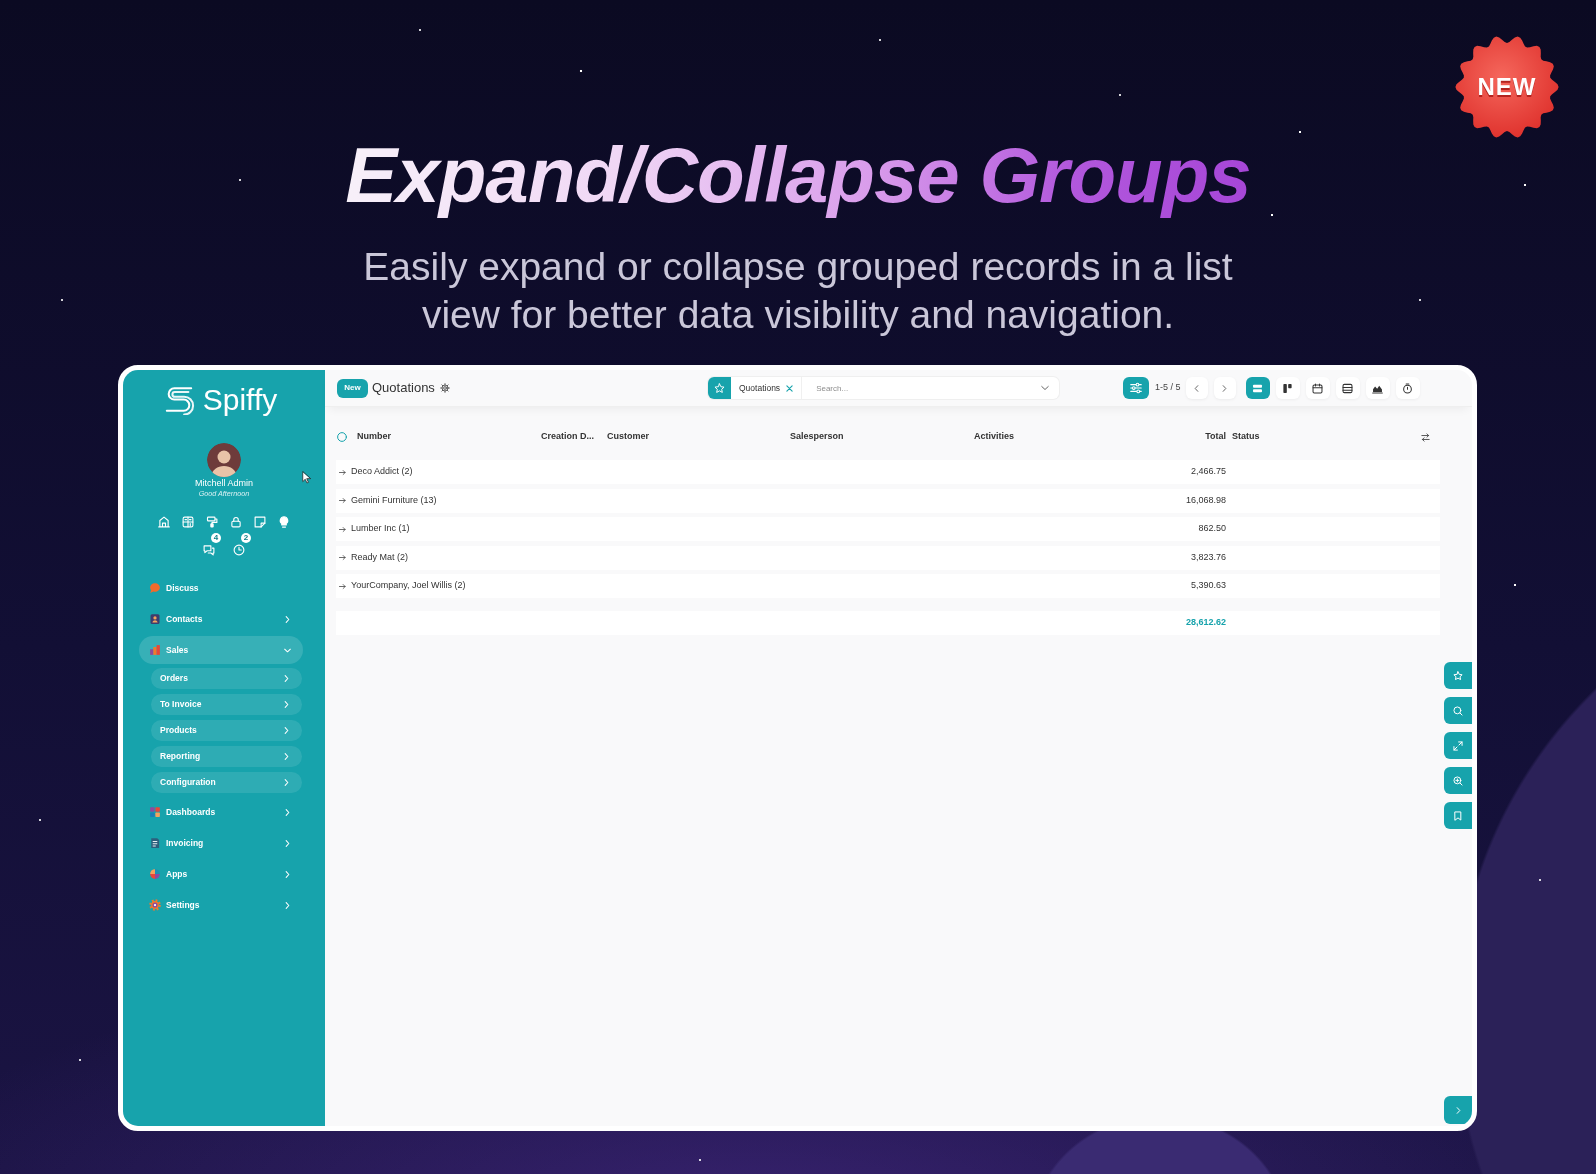 Image resolution: width=1596 pixels, height=1174 pixels. I want to click on notification-count: 2, so click(246, 538).